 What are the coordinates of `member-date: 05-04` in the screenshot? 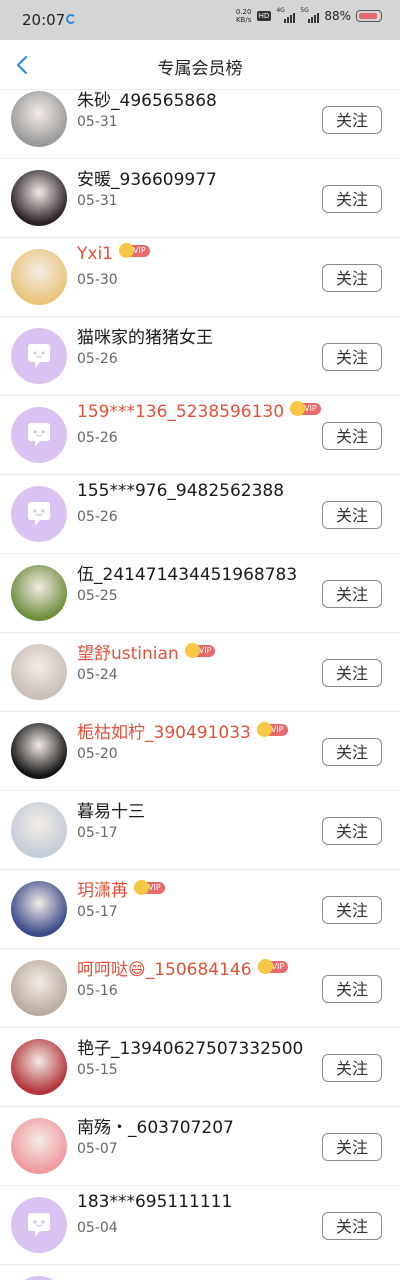 It's located at (97, 1228).